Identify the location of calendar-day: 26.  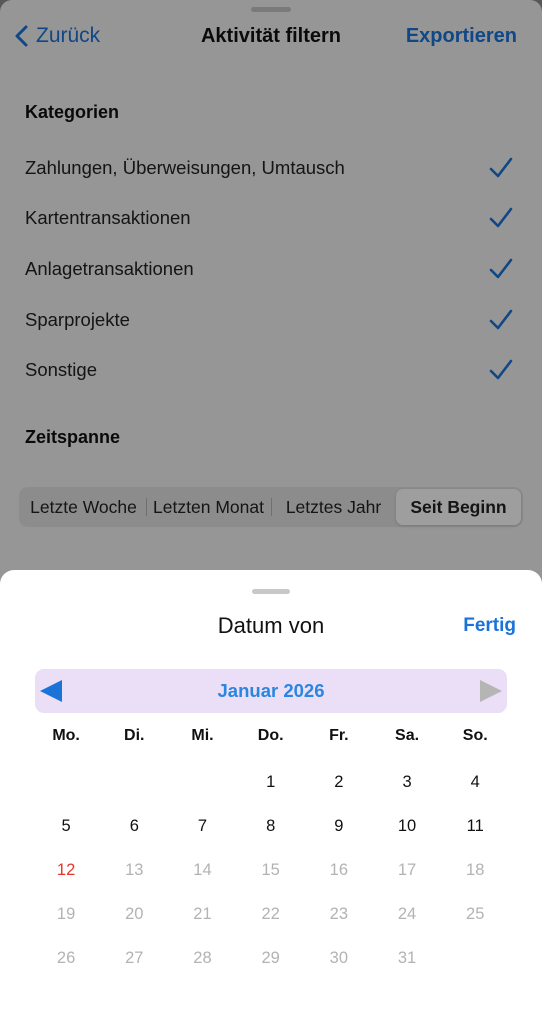
(66, 958).